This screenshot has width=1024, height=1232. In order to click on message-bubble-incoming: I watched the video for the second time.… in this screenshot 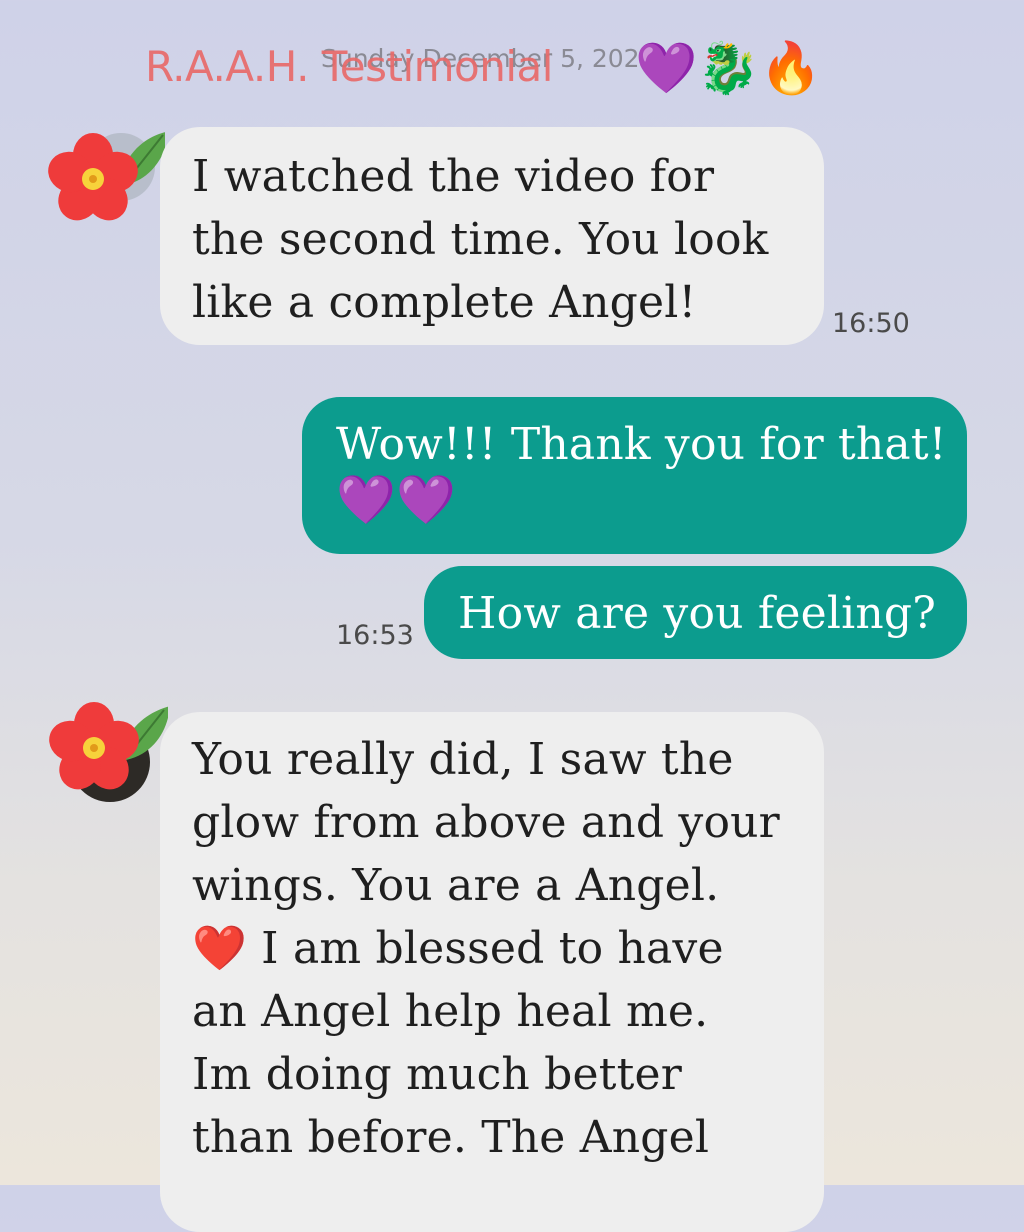, I will do `click(492, 236)`.